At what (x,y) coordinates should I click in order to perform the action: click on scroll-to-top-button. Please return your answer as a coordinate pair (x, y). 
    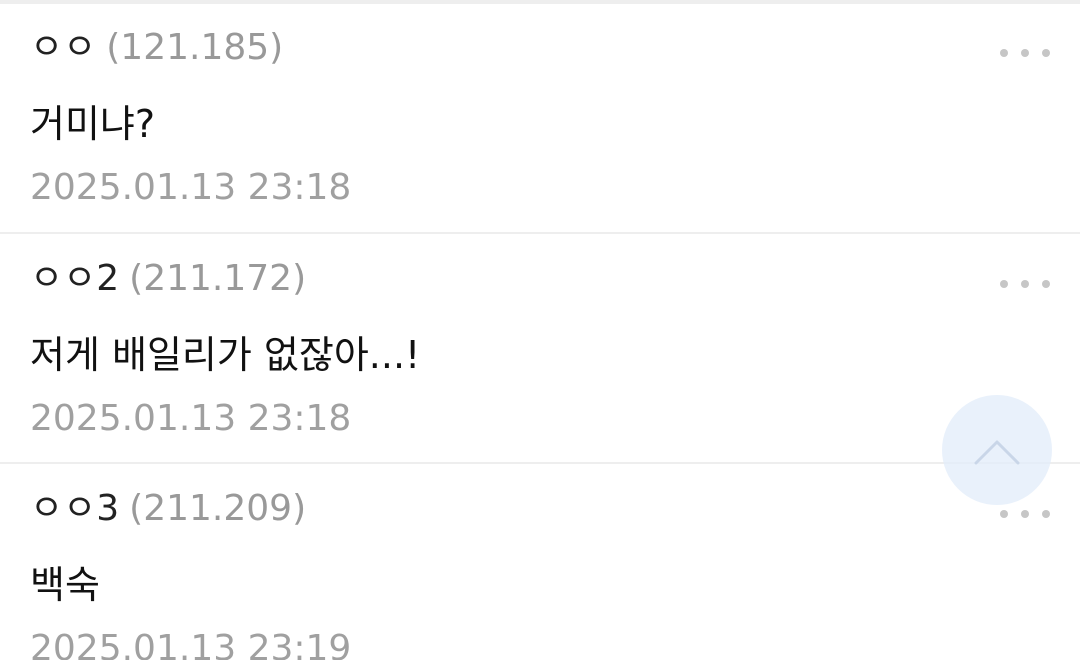
    Looking at the image, I should click on (997, 450).